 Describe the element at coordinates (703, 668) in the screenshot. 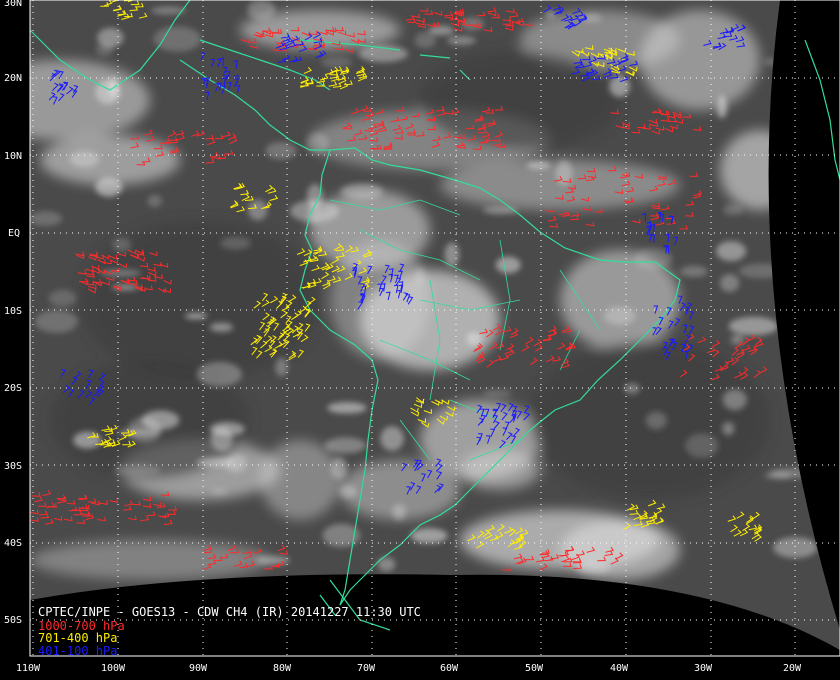

I see `lon-label-30w: 30W` at that location.